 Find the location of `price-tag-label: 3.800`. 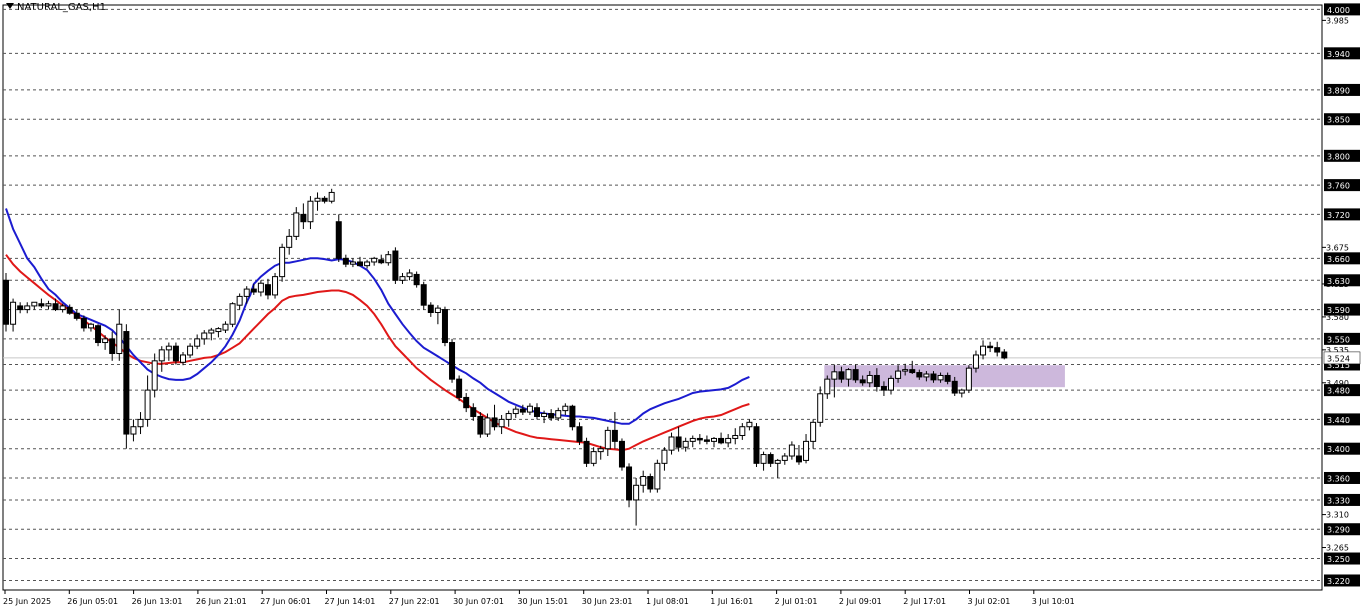

price-tag-label: 3.800 is located at coordinates (1338, 156).